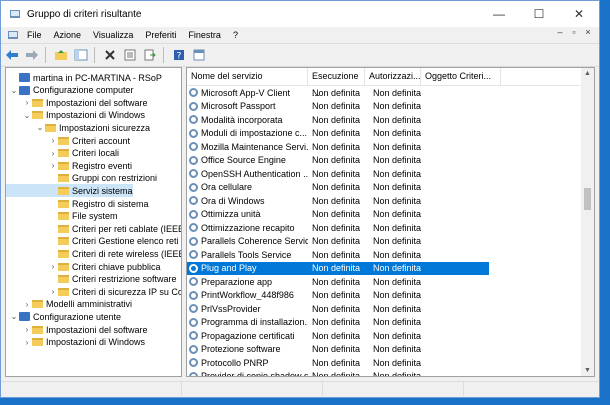  Describe the element at coordinates (63, 316) in the screenshot. I see `tree-item: ⌄ Configurazione utente` at that location.